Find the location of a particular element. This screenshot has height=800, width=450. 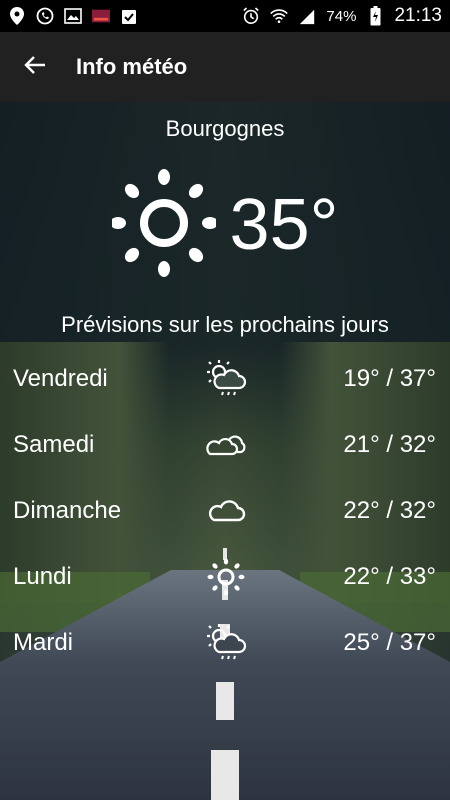

status-bar: 74% 21:13 is located at coordinates (225, 16).